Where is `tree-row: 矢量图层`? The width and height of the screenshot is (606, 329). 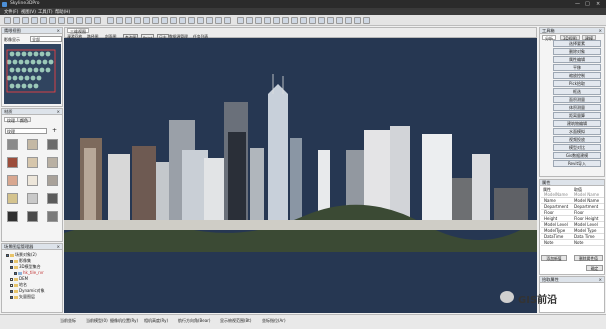
tree-row: 矢量图层 is located at coordinates (22, 296).